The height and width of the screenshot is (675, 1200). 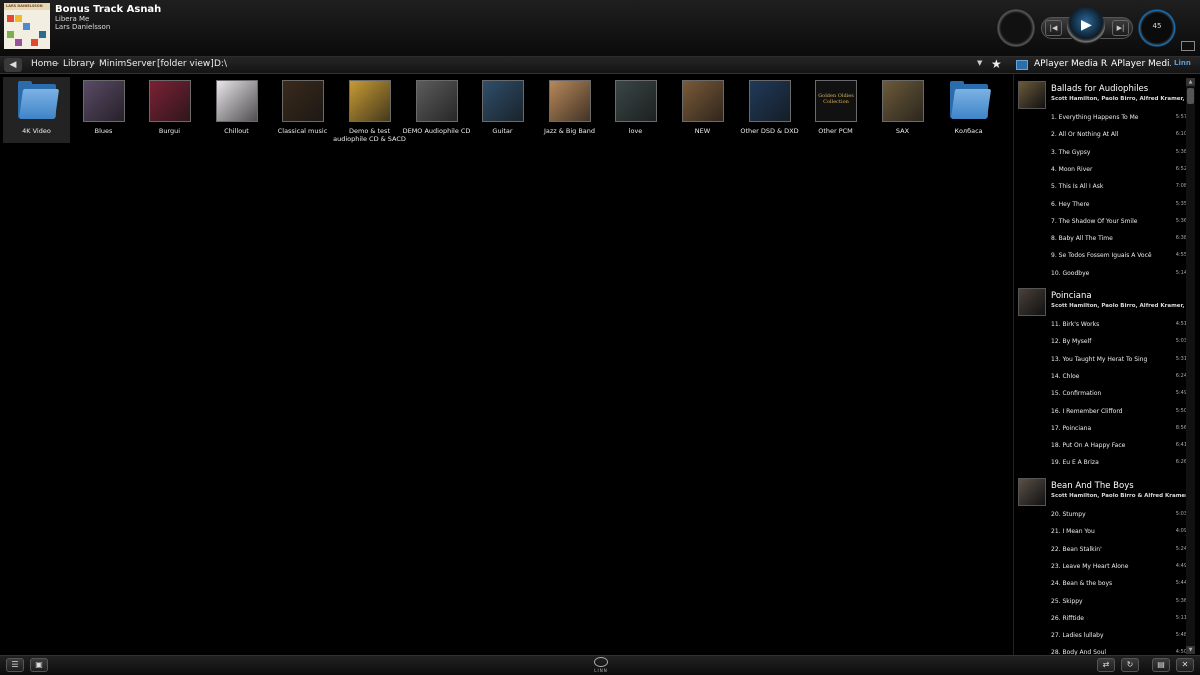 What do you see at coordinates (1101, 429) in the screenshot?
I see `playlist-track-row: 17. Poinciana 8:56` at bounding box center [1101, 429].